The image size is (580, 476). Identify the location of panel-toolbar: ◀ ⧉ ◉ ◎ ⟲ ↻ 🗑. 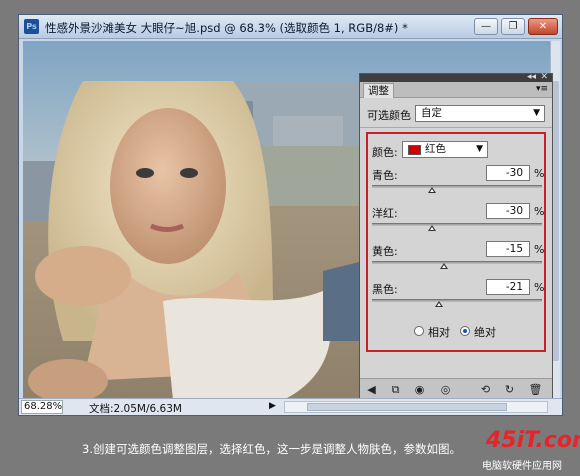
(456, 389).